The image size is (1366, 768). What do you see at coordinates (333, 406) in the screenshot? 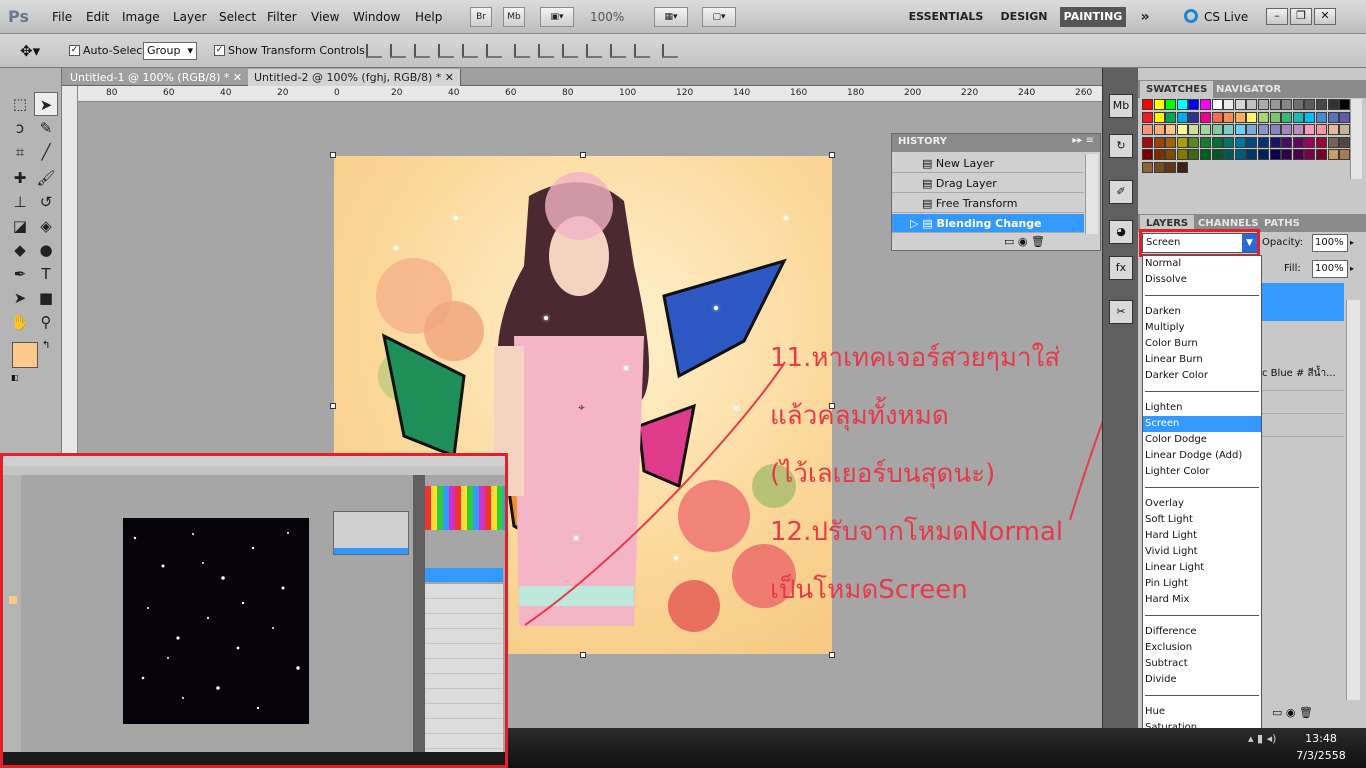
I see `transform-handle-l` at bounding box center [333, 406].